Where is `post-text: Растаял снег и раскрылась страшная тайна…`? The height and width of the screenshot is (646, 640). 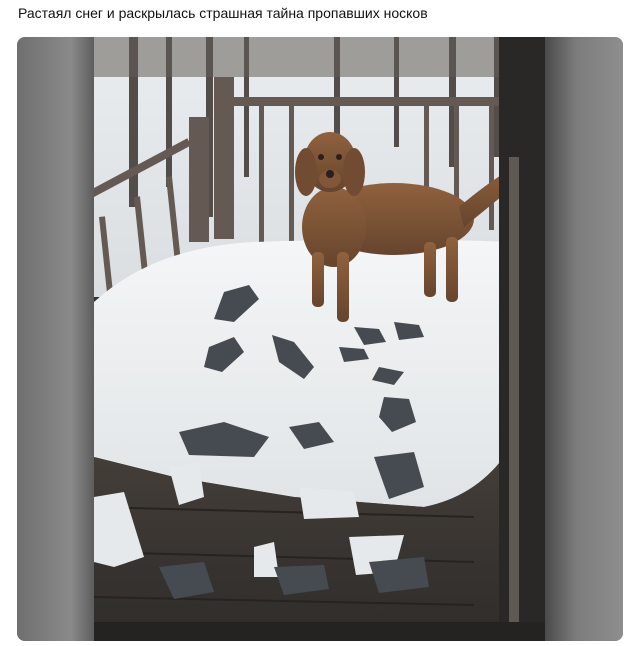 post-text: Растаял снег и раскрылась страшная тайна… is located at coordinates (223, 13).